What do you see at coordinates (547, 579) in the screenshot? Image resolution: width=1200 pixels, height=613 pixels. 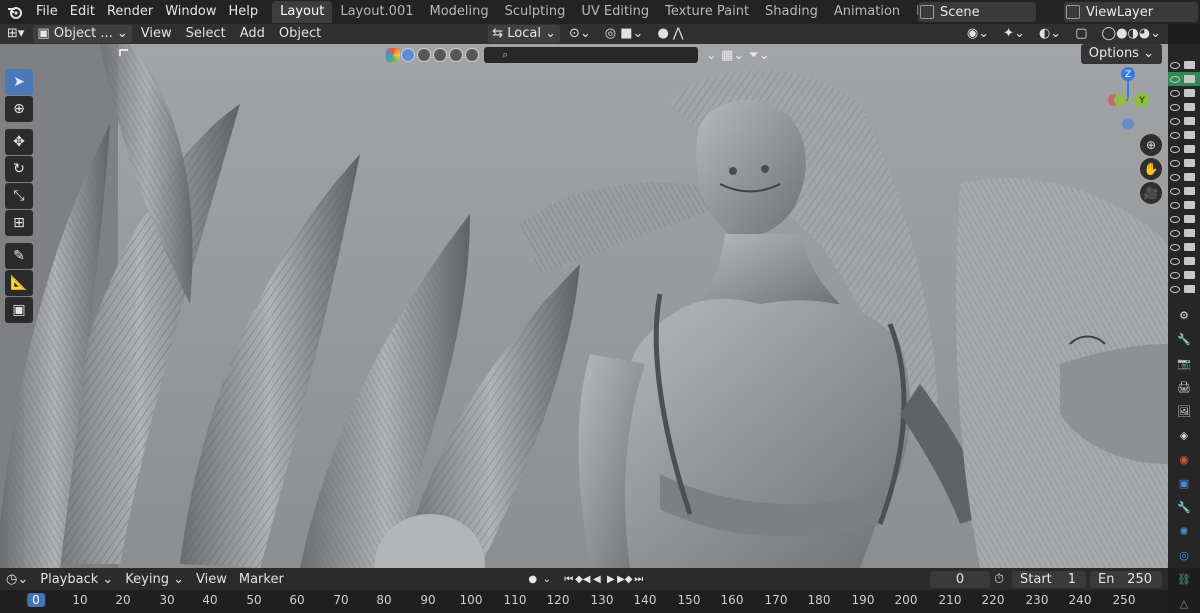 I see `auto-key-dropdown-icon: ⌄` at bounding box center [547, 579].